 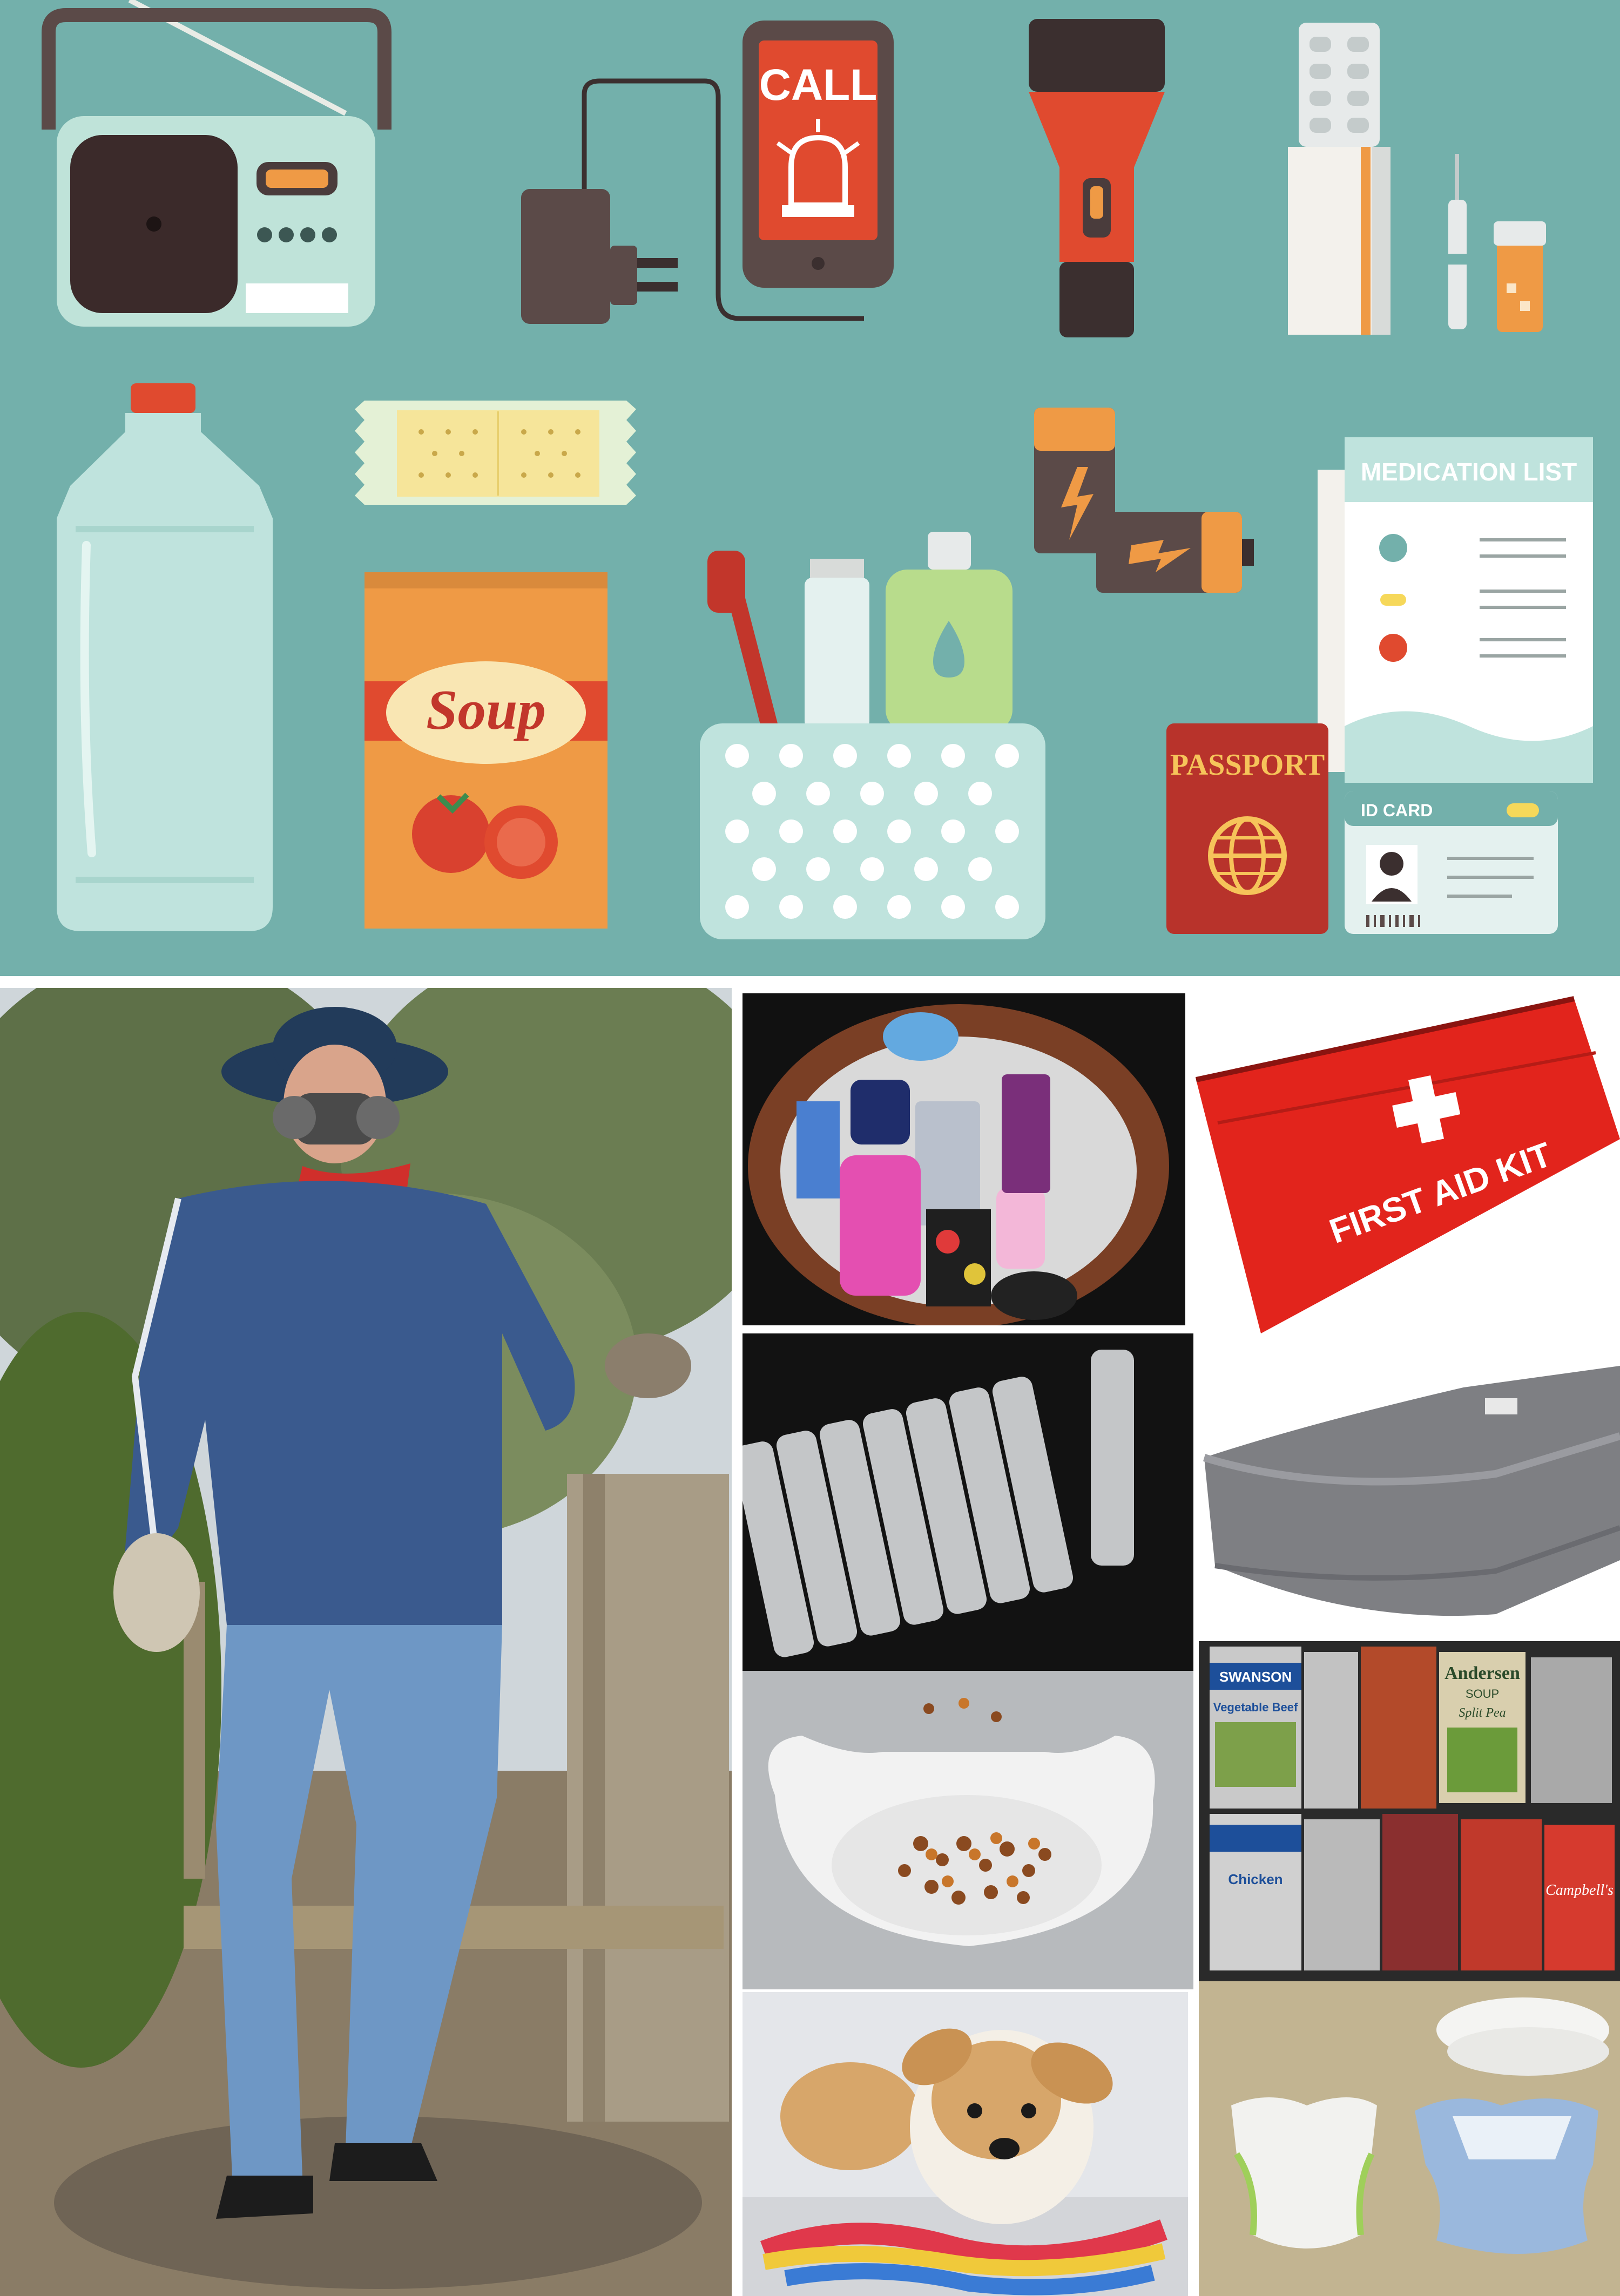 I want to click on photo-pet-food-bowl, so click(x=968, y=1830).